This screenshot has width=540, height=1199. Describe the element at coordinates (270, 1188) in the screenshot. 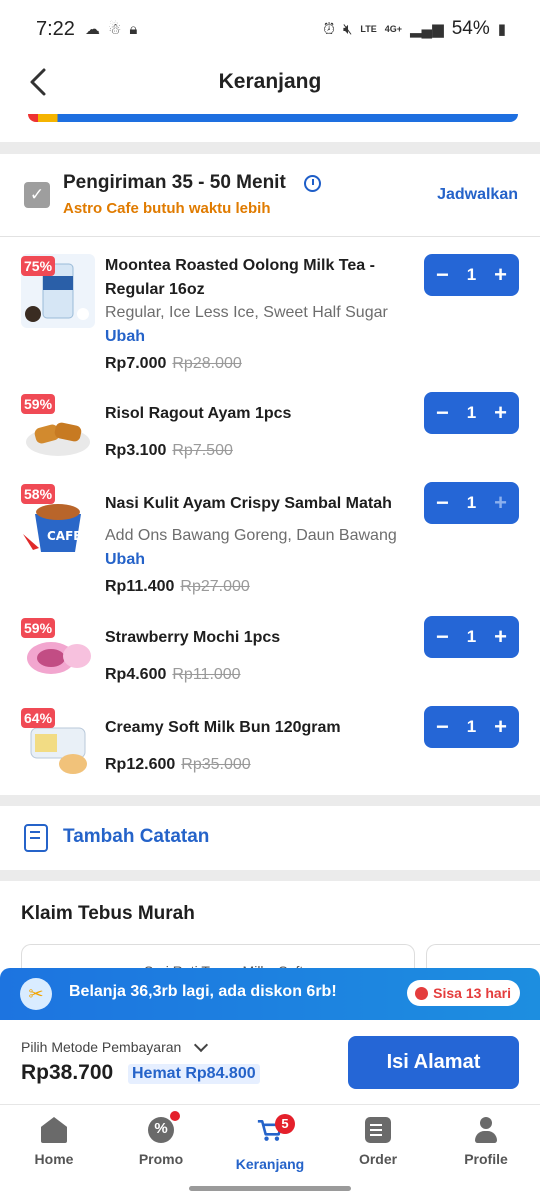

I see `home-gesture-bar` at that location.